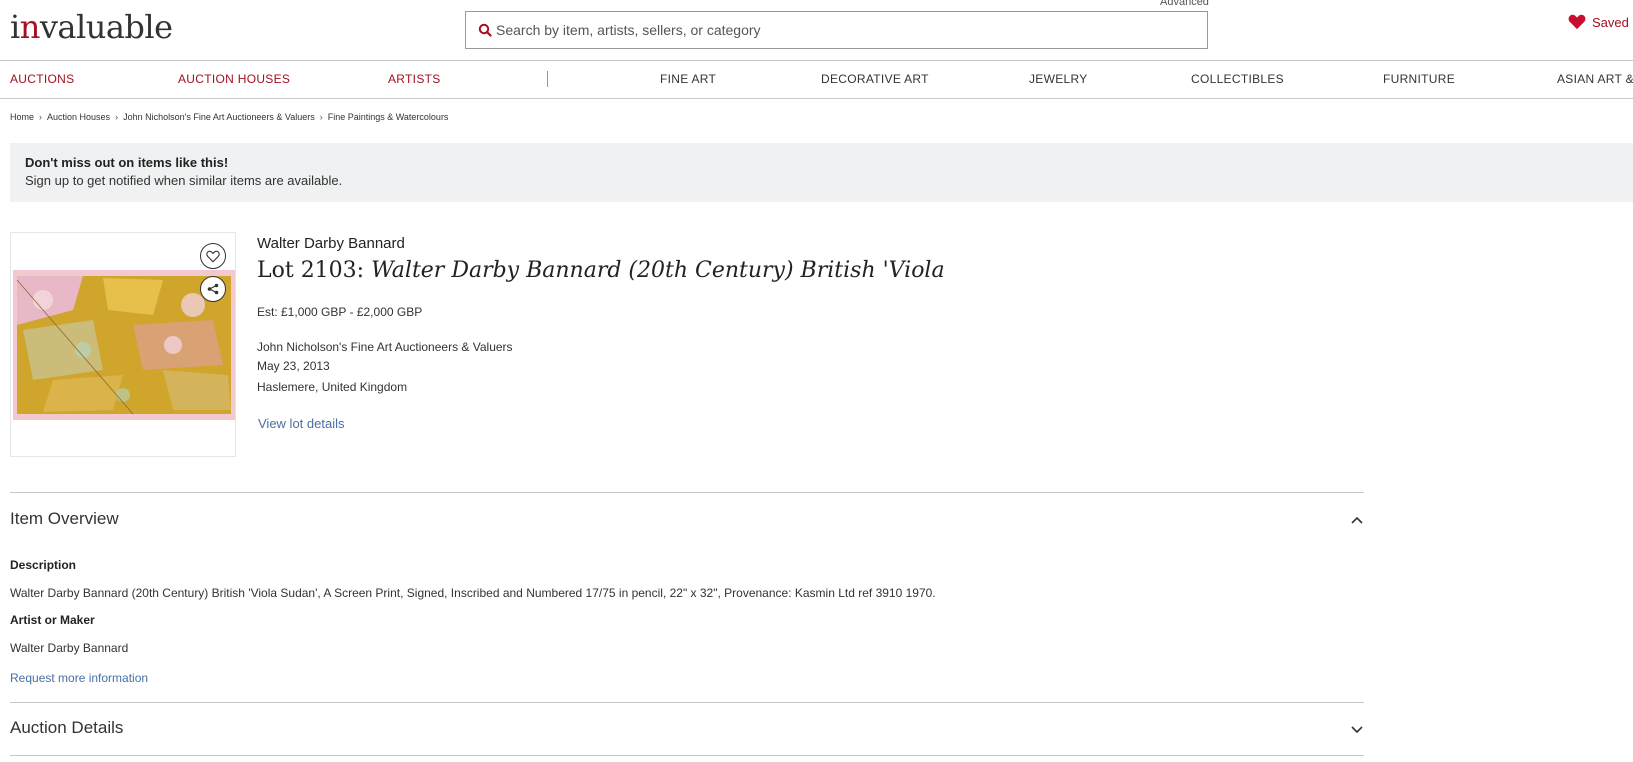 This screenshot has height=762, width=1633. I want to click on site-header: invaluable Advanced Saved, so click(816, 30).